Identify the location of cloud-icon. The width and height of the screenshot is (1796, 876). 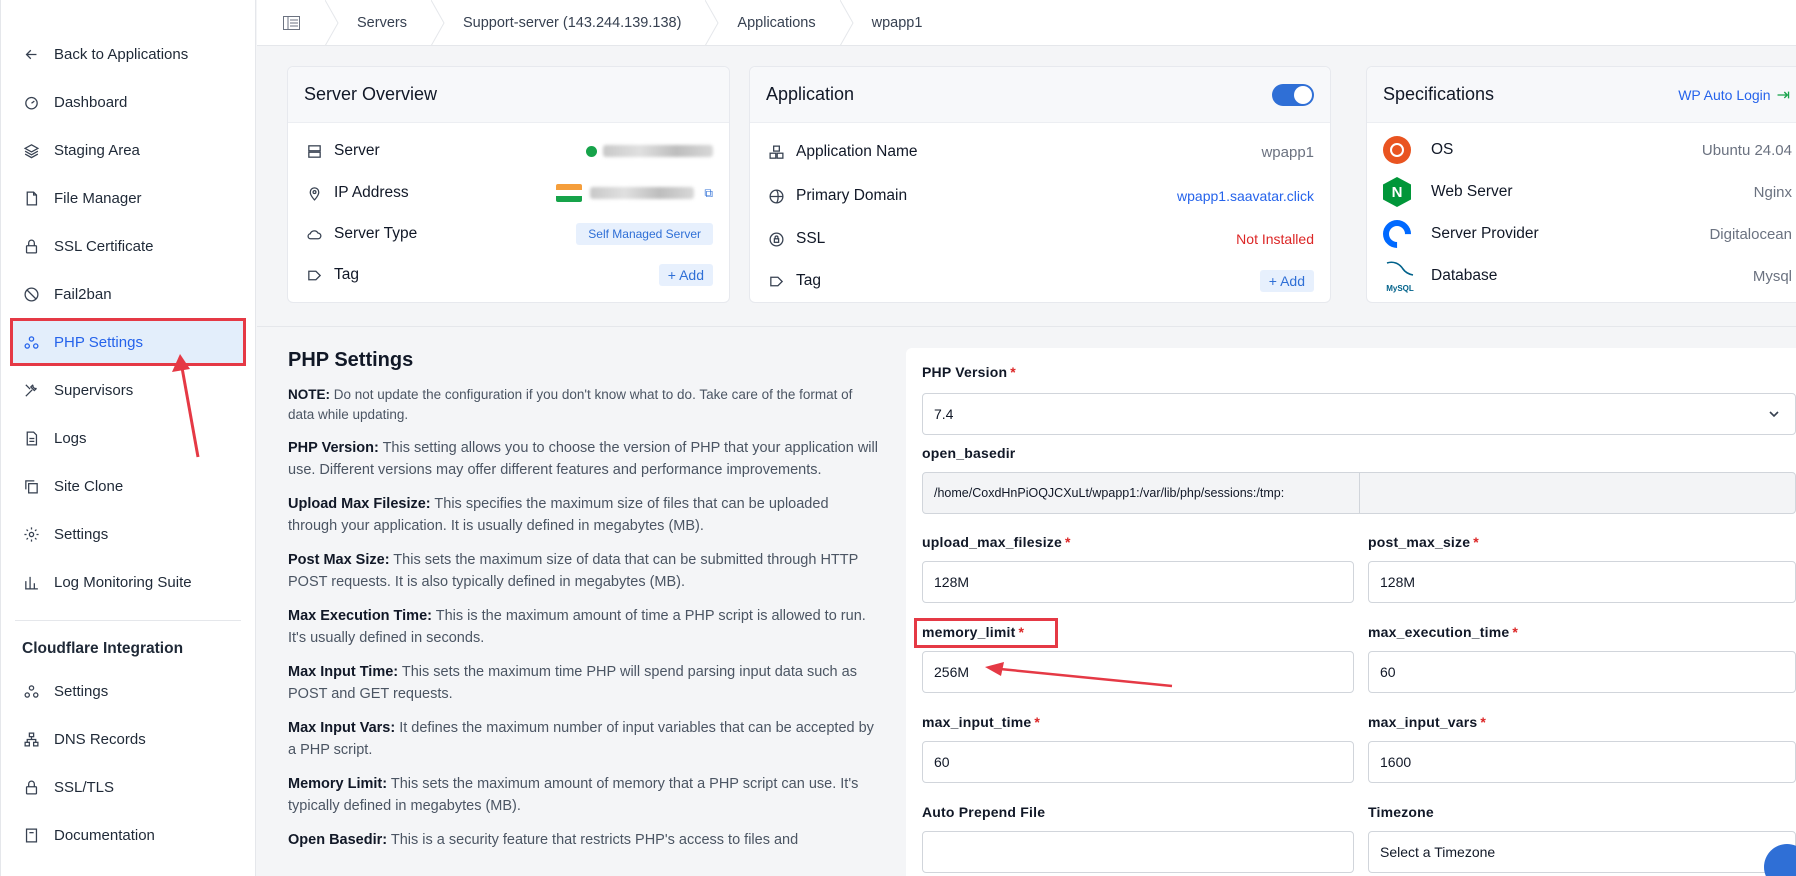
(314, 234).